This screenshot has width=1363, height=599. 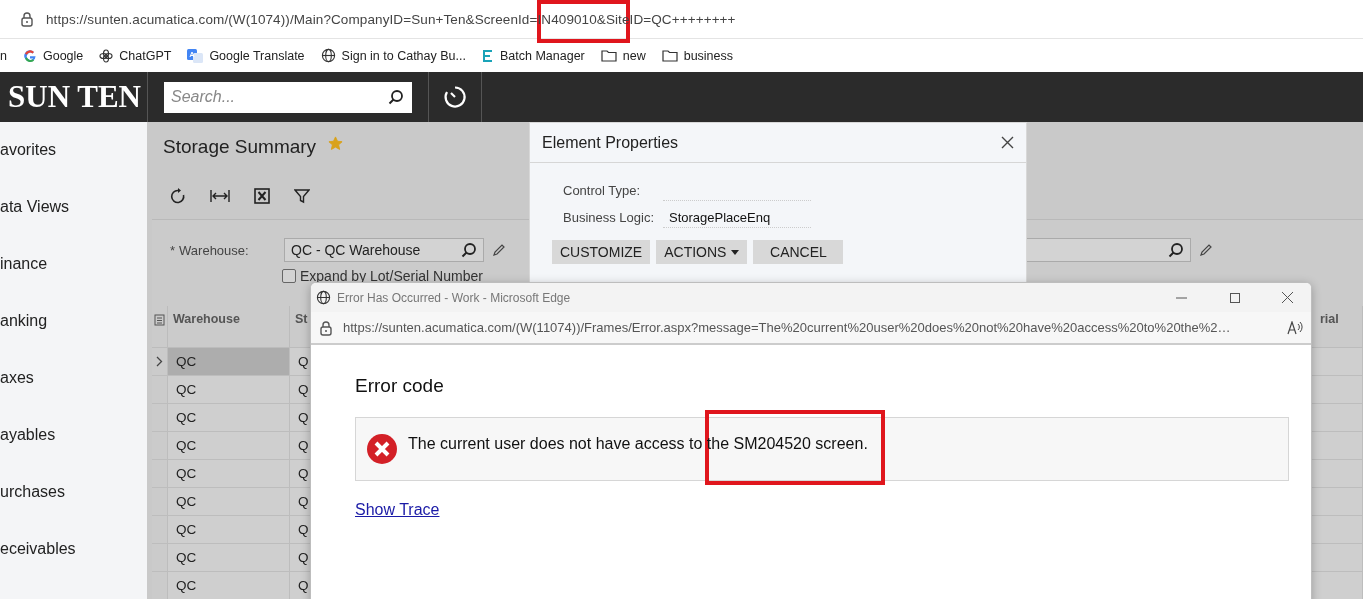 I want to click on sidebar-item: ayables, so click(x=73, y=435).